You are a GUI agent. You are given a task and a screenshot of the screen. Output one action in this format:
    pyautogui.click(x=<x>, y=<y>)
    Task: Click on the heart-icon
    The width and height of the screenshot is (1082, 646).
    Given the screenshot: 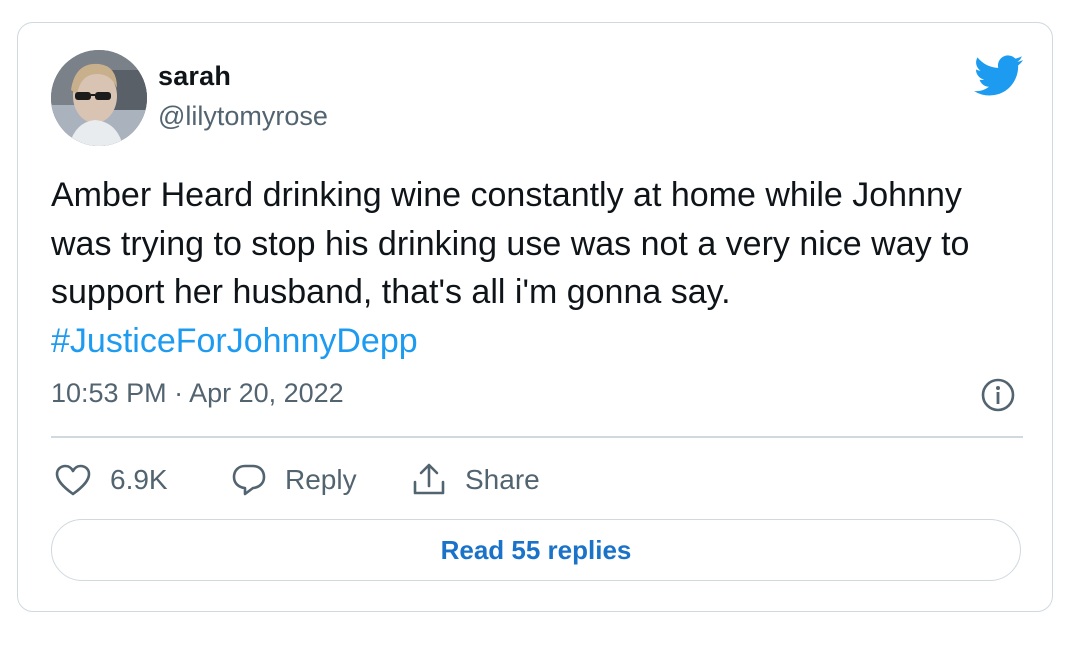 What is the action you would take?
    pyautogui.click(x=73, y=480)
    